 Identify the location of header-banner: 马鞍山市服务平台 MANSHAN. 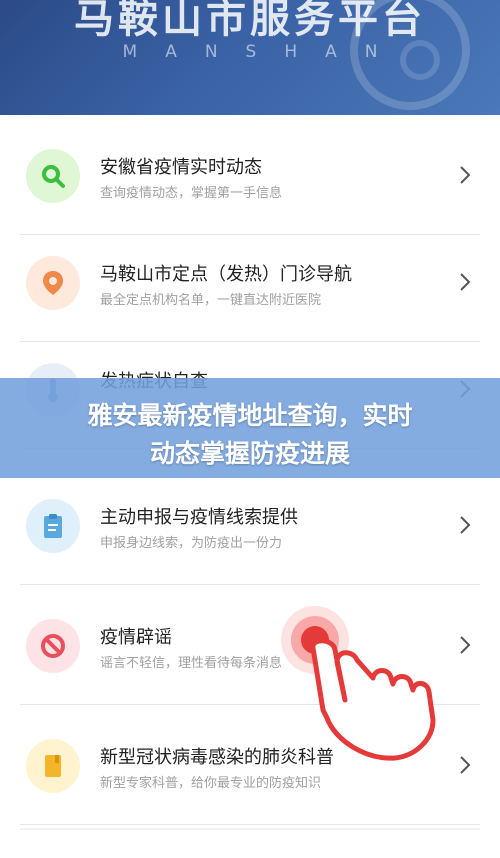
(250, 57).